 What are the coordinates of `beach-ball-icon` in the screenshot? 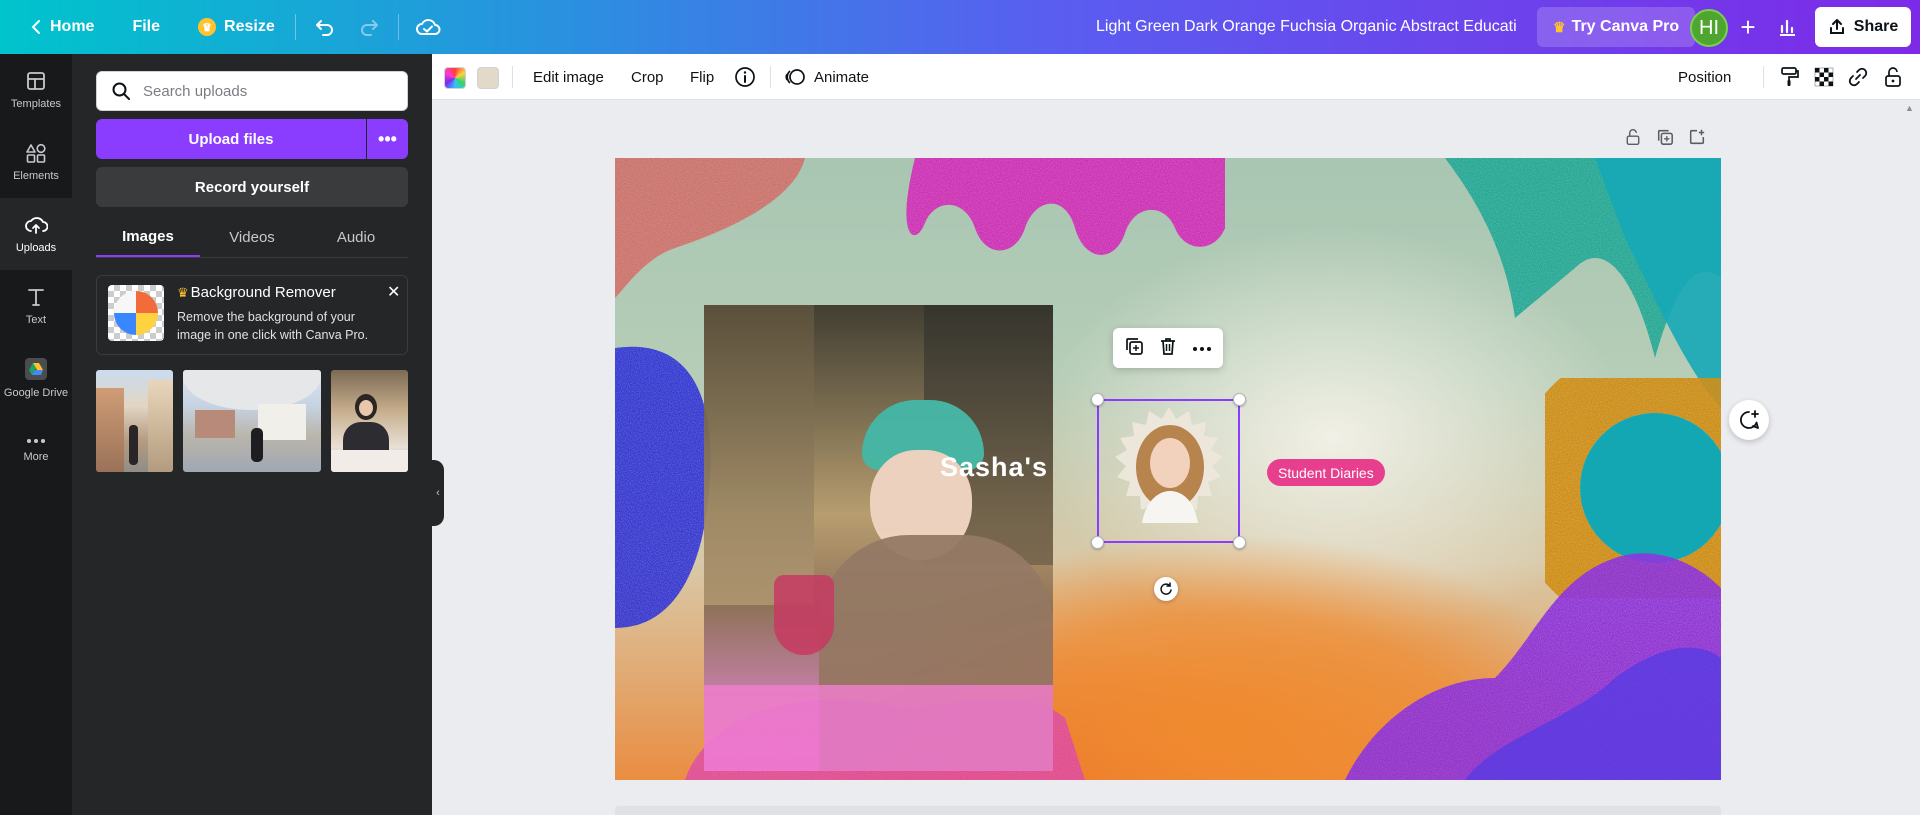 It's located at (136, 313).